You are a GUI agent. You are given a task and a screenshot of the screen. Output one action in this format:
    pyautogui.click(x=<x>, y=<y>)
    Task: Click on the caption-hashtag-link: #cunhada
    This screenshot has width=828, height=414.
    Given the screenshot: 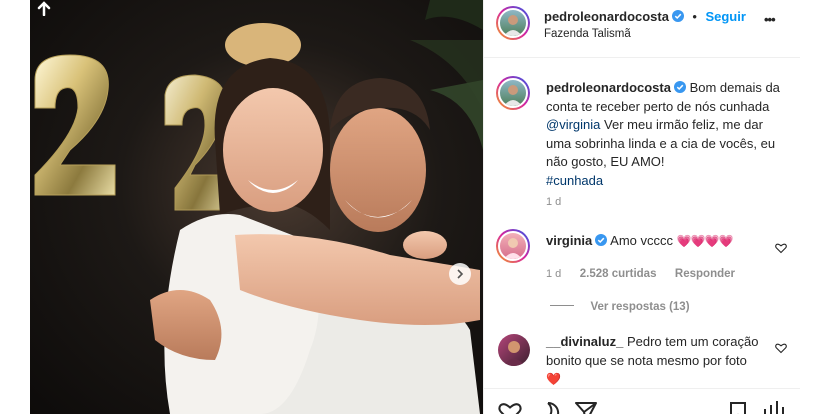 What is the action you would take?
    pyautogui.click(x=574, y=180)
    